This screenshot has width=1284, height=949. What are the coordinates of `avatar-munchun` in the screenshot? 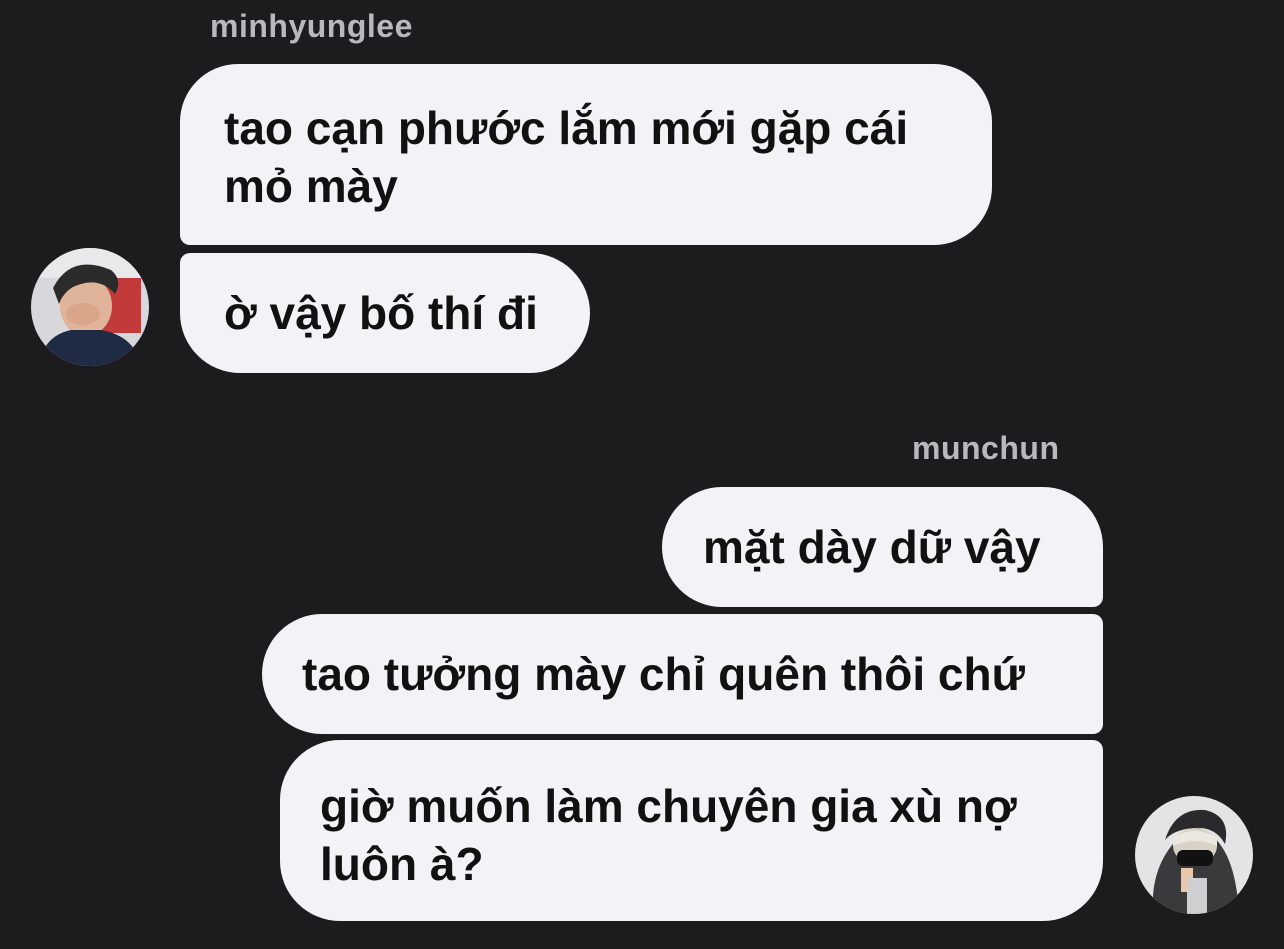 It's located at (1194, 855).